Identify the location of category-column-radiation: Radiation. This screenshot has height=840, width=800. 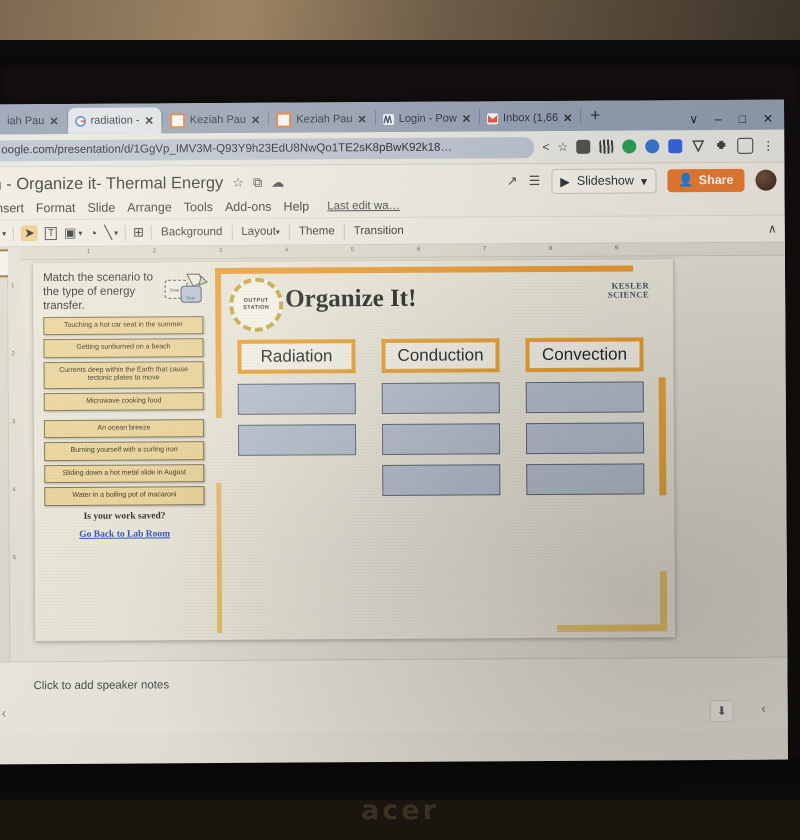
(296, 418).